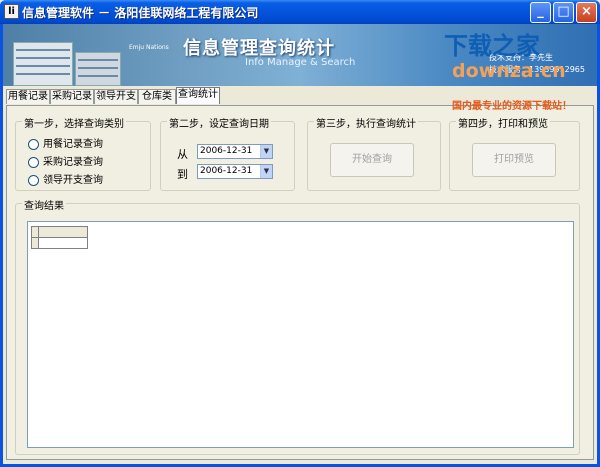  Describe the element at coordinates (219, 122) in the screenshot. I see `step2-title: 第二步，设定查询日期` at that location.